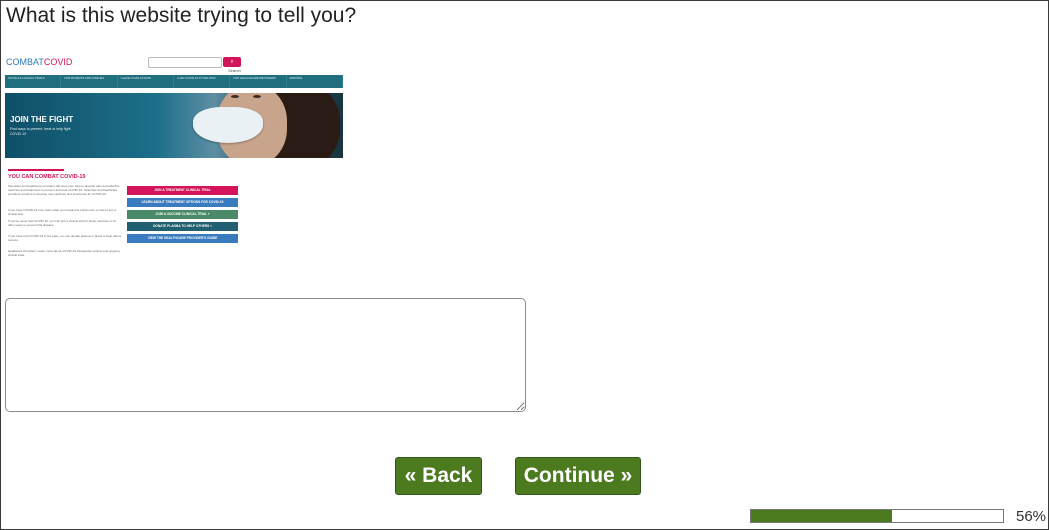 This screenshot has width=1049, height=530. What do you see at coordinates (232, 62) in the screenshot?
I see `site-search-icon: ⌕` at bounding box center [232, 62].